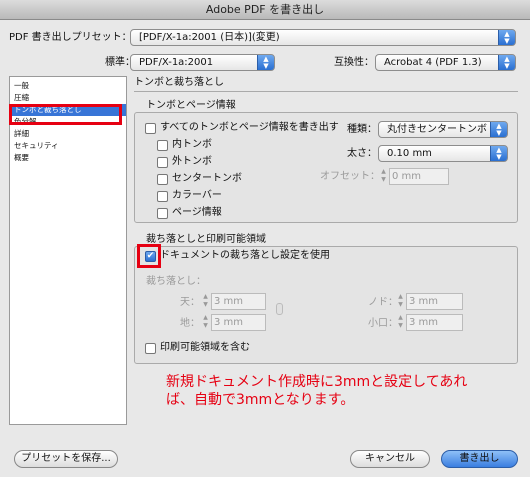 The width and height of the screenshot is (530, 477). What do you see at coordinates (245, 255) in the screenshot?
I see `use-doc-bleed-label: ドキュメントの裁ち落とし設定を使用` at bounding box center [245, 255].